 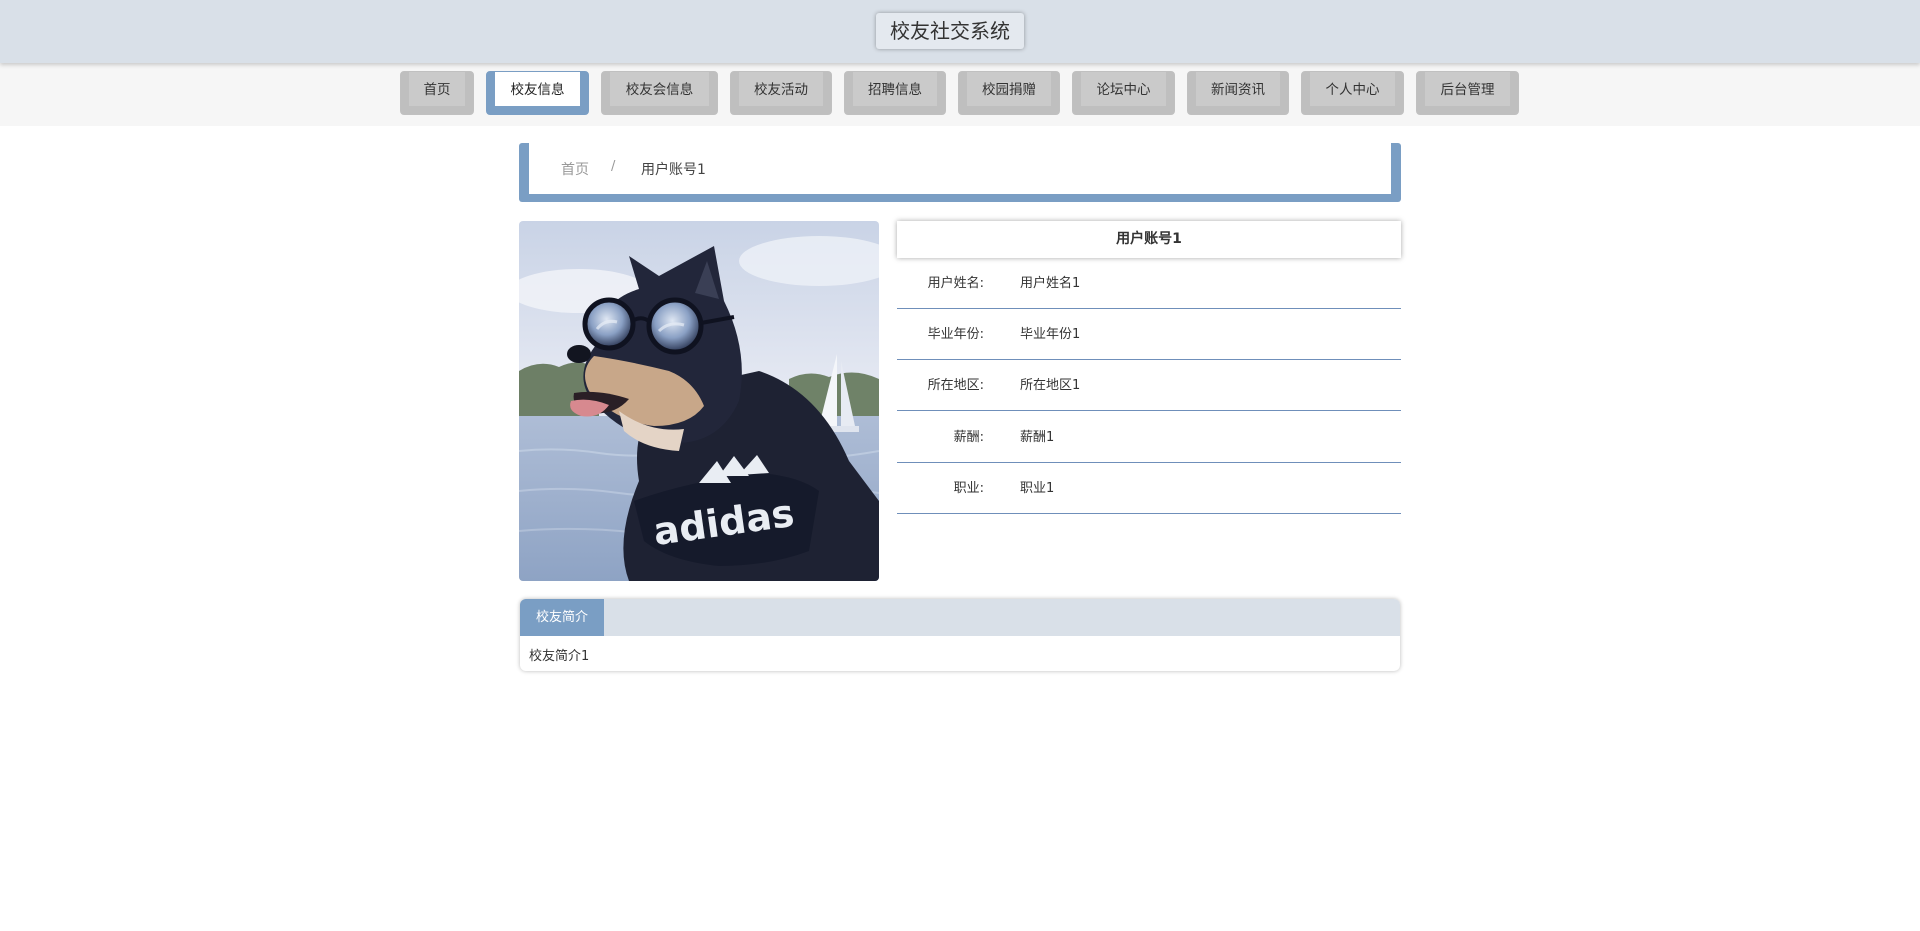 I want to click on intro-content: 校友简介1, so click(x=559, y=656).